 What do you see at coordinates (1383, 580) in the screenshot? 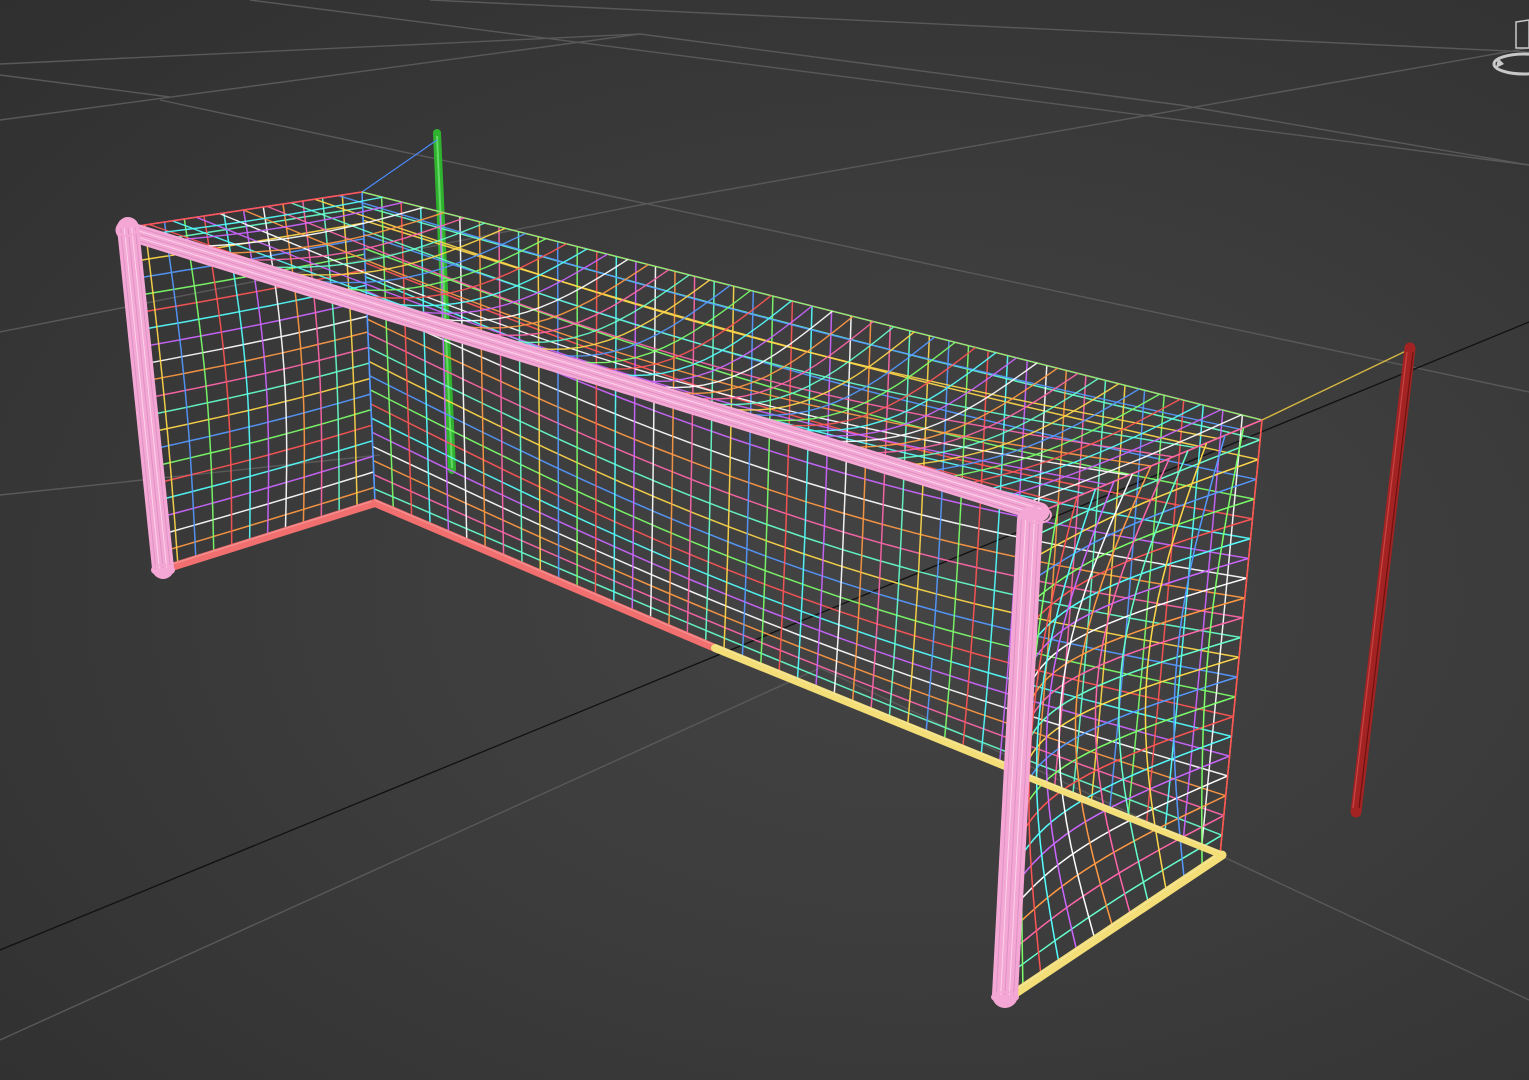
I see `net-support-pole-right` at bounding box center [1383, 580].